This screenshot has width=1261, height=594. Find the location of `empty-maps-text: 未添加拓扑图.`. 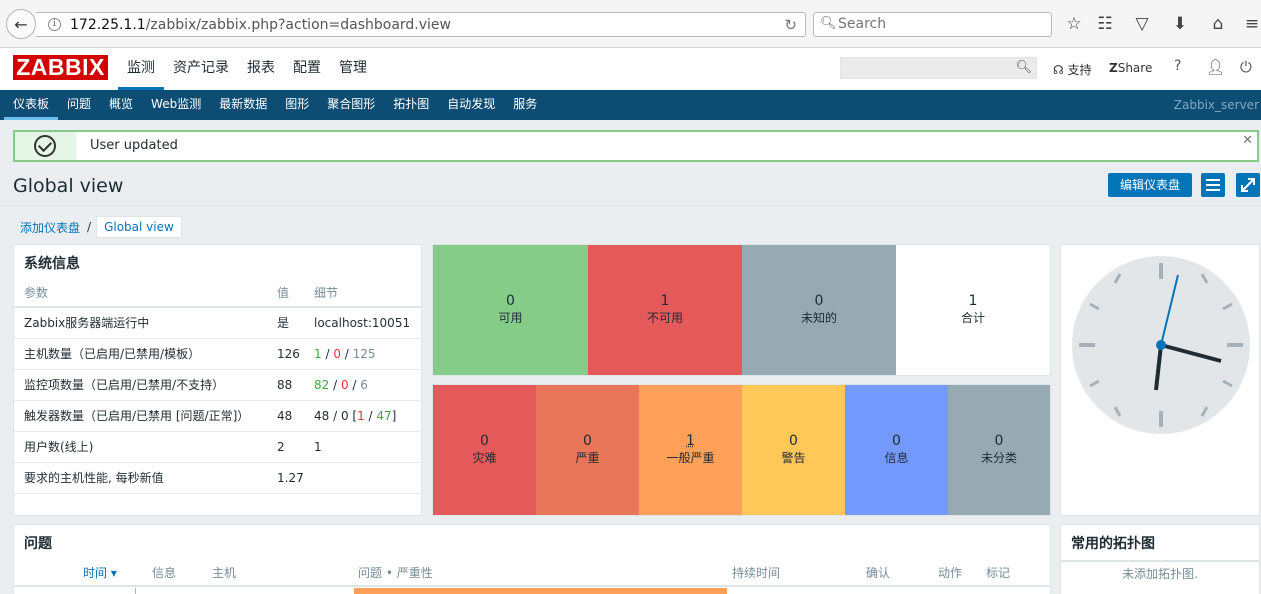

empty-maps-text: 未添加拓扑图. is located at coordinates (1160, 574).